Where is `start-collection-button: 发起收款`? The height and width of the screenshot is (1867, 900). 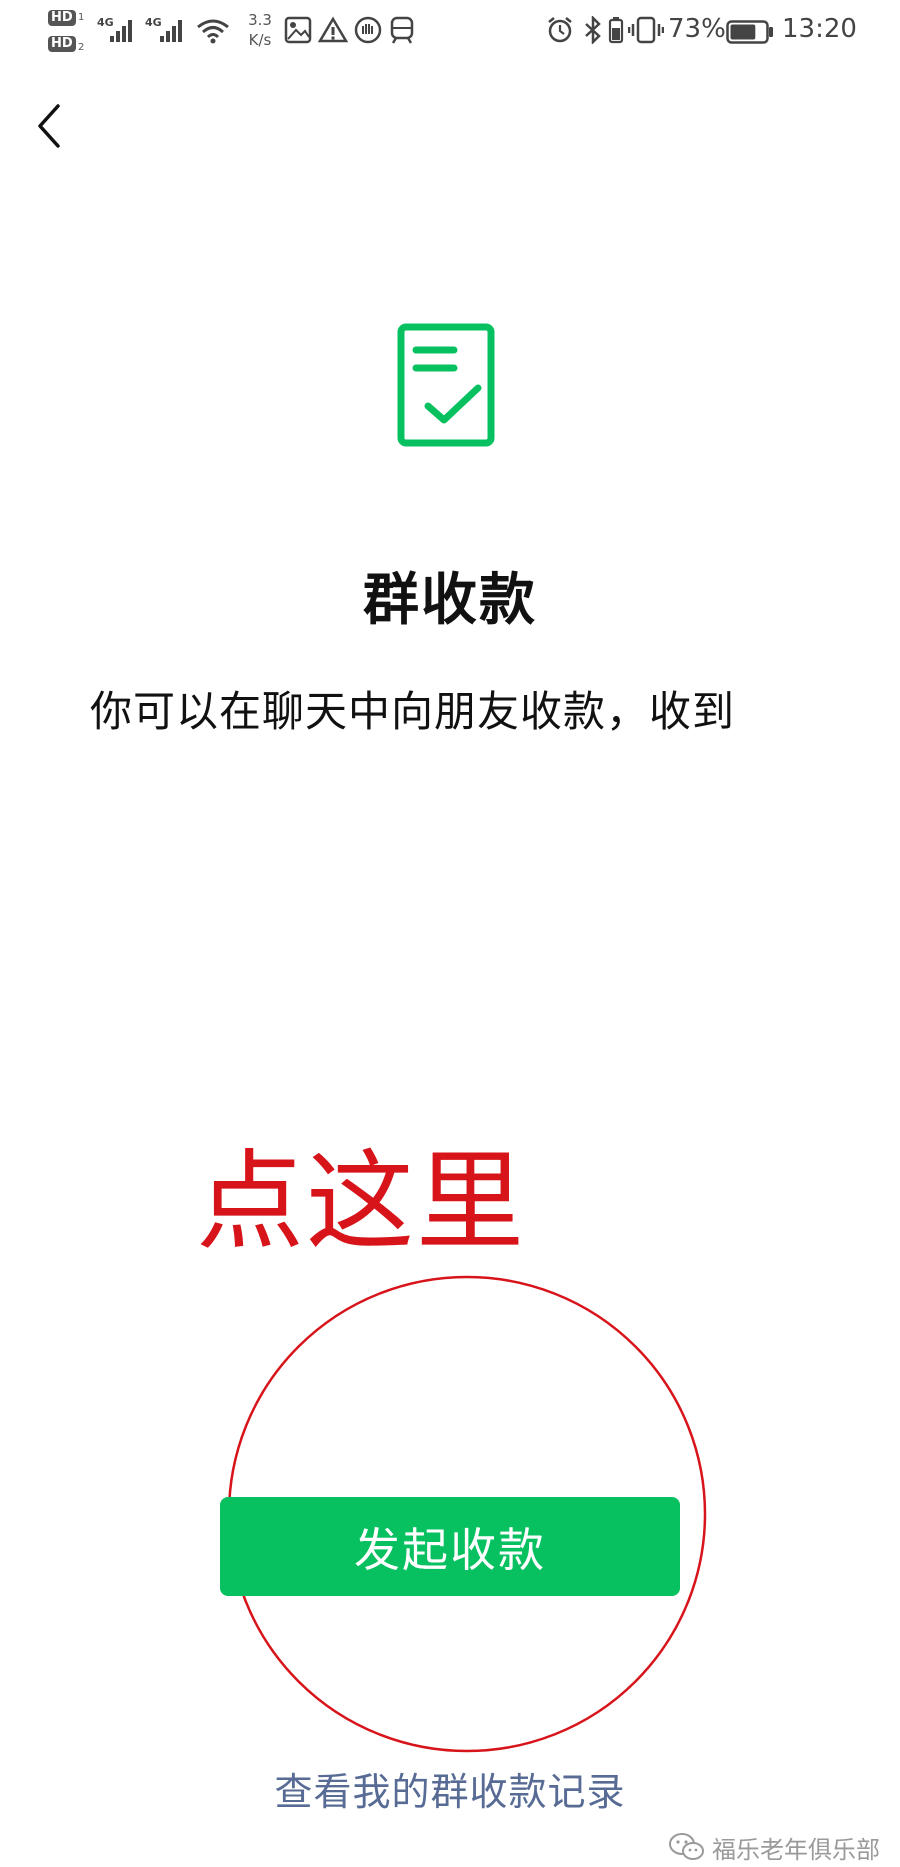
start-collection-button: 发起收款 is located at coordinates (450, 1546).